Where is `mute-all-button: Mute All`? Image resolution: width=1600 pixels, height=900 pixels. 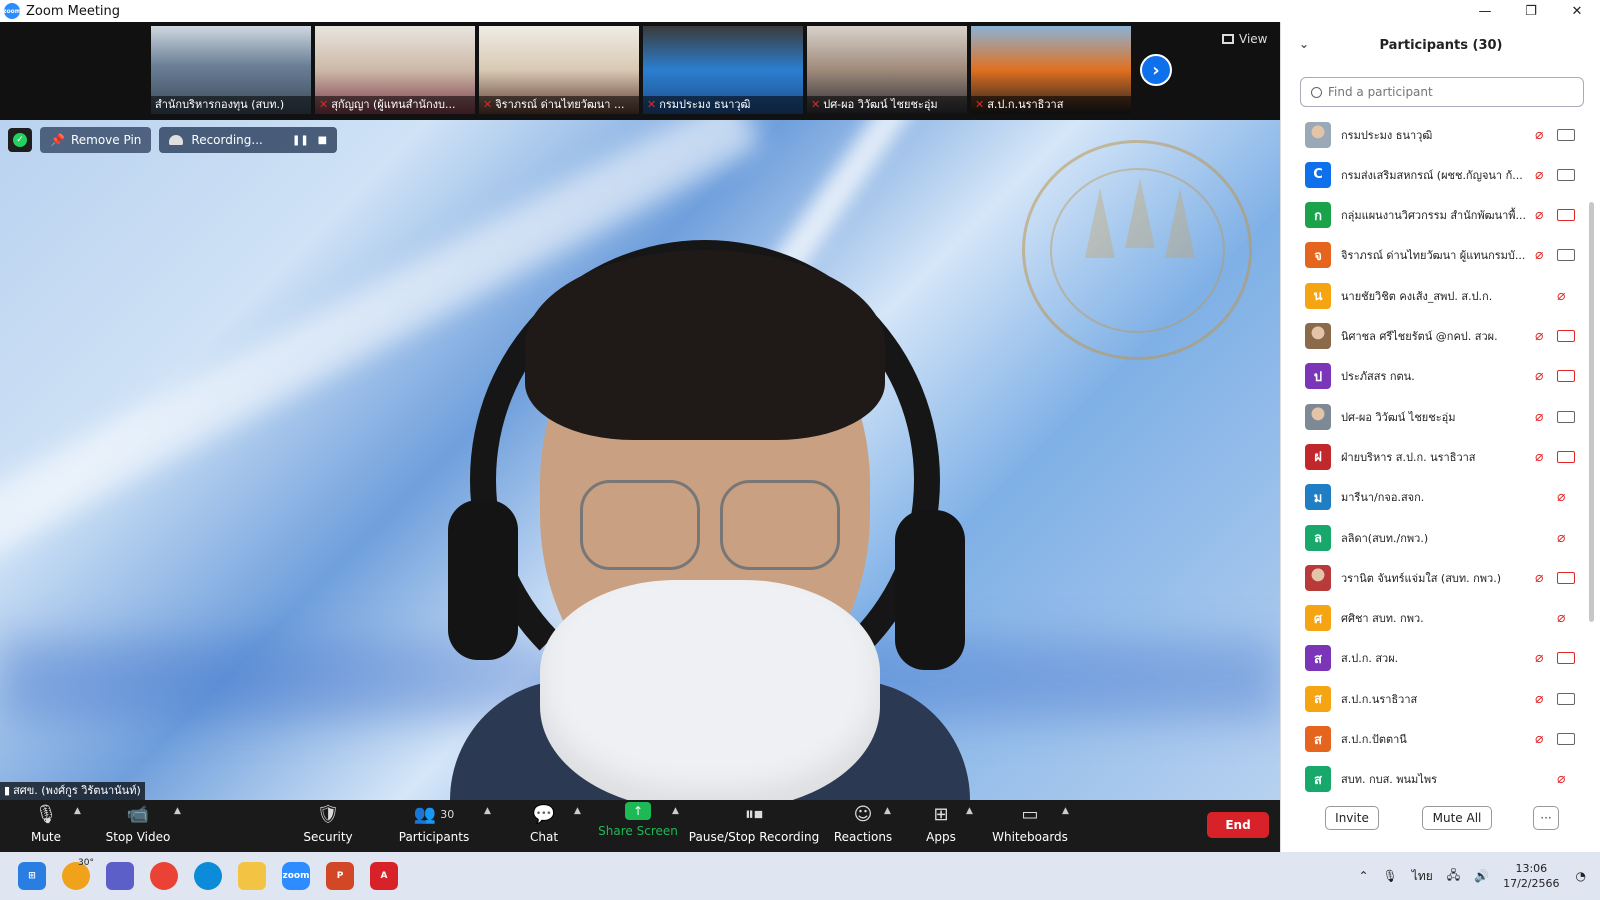
mute-all-button: Mute All is located at coordinates (1457, 818).